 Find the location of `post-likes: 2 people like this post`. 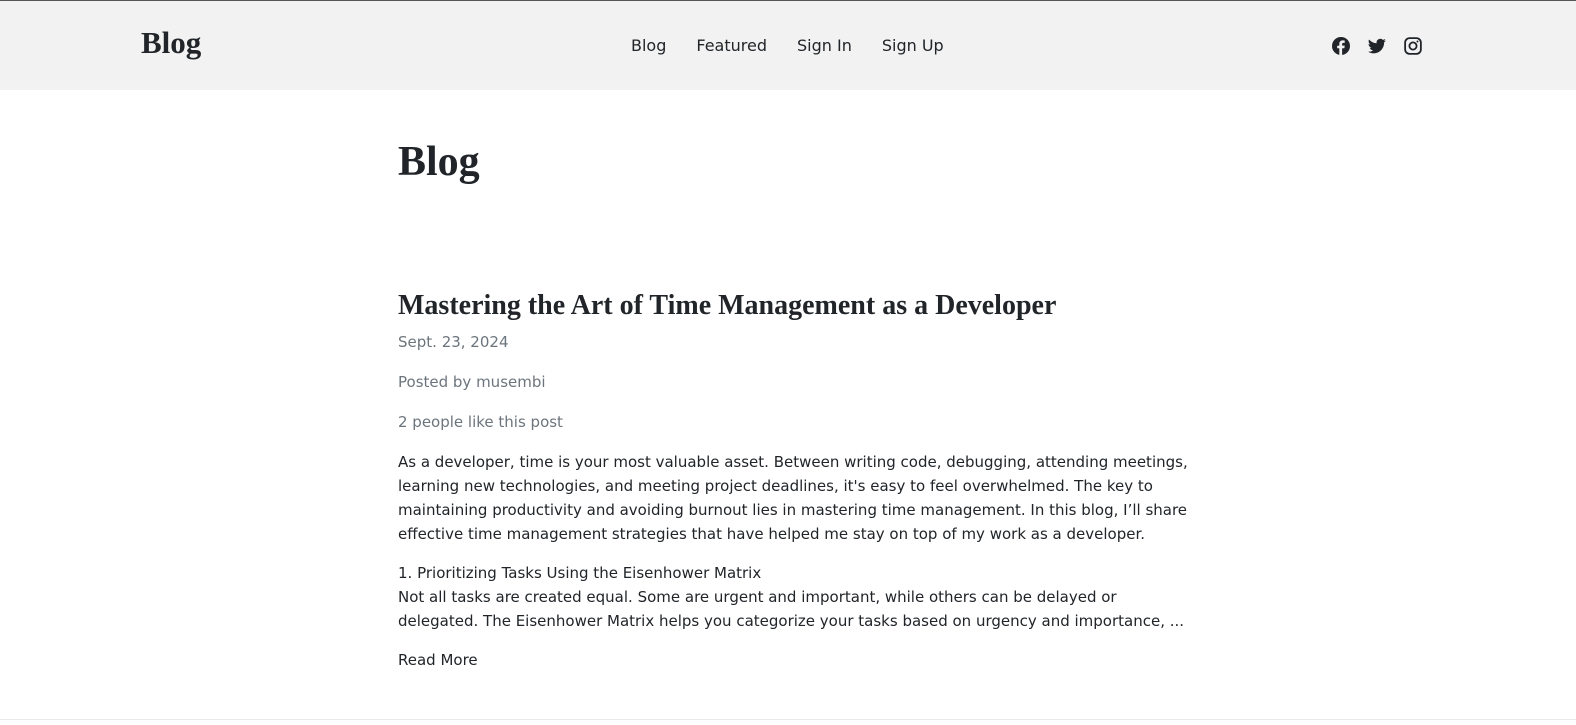

post-likes: 2 people like this post is located at coordinates (480, 422).